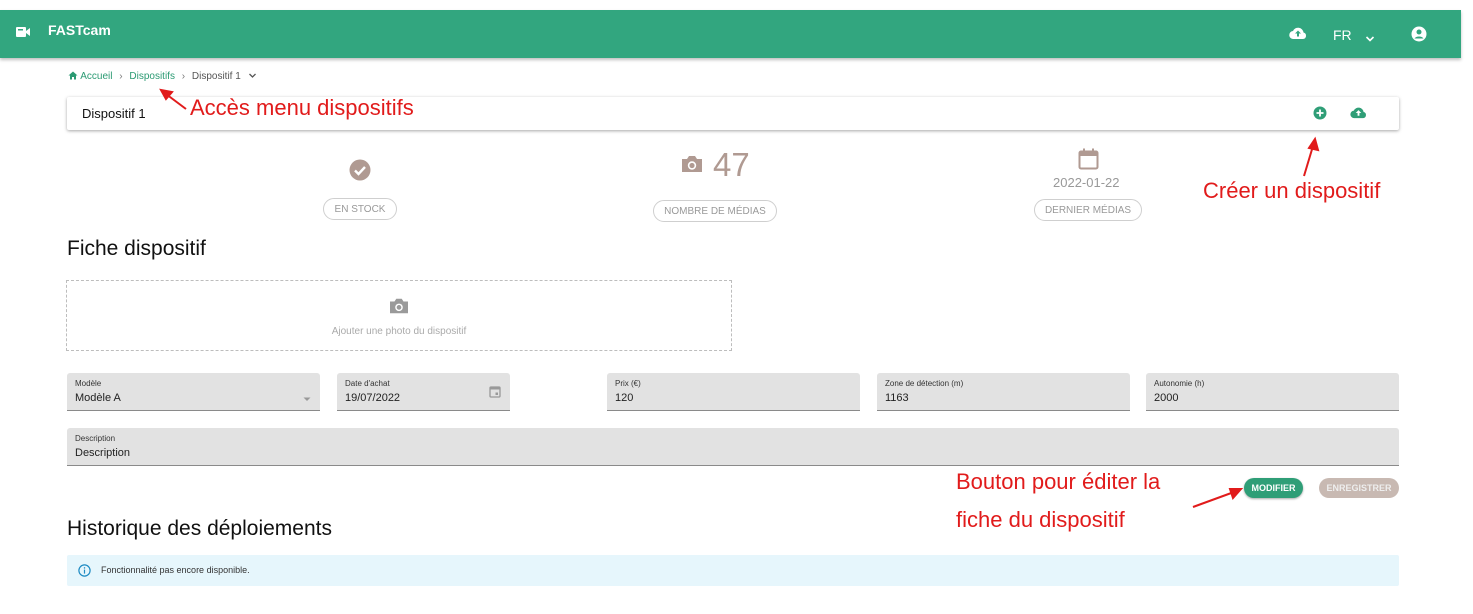 This screenshot has width=1473, height=614. Describe the element at coordinates (1313, 144) in the screenshot. I see `arrow-create-head` at that location.